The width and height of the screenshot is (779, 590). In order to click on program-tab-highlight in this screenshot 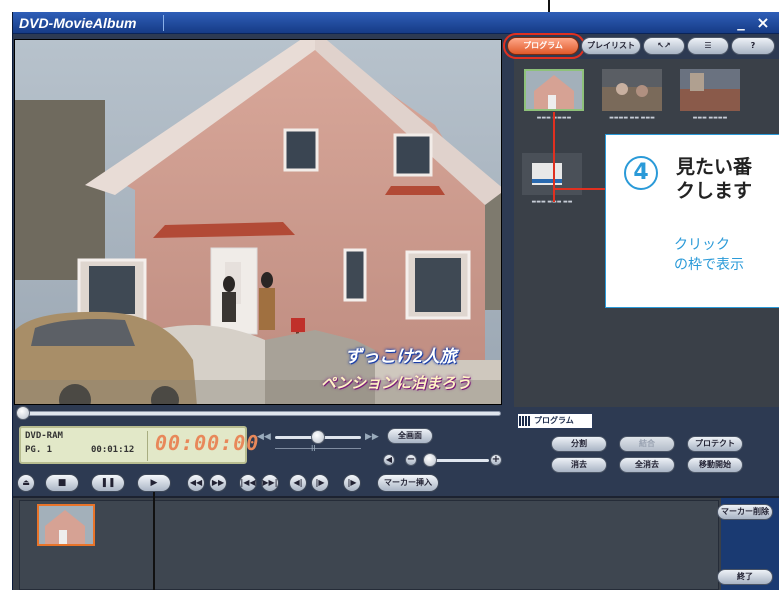, I will do `click(544, 46)`.